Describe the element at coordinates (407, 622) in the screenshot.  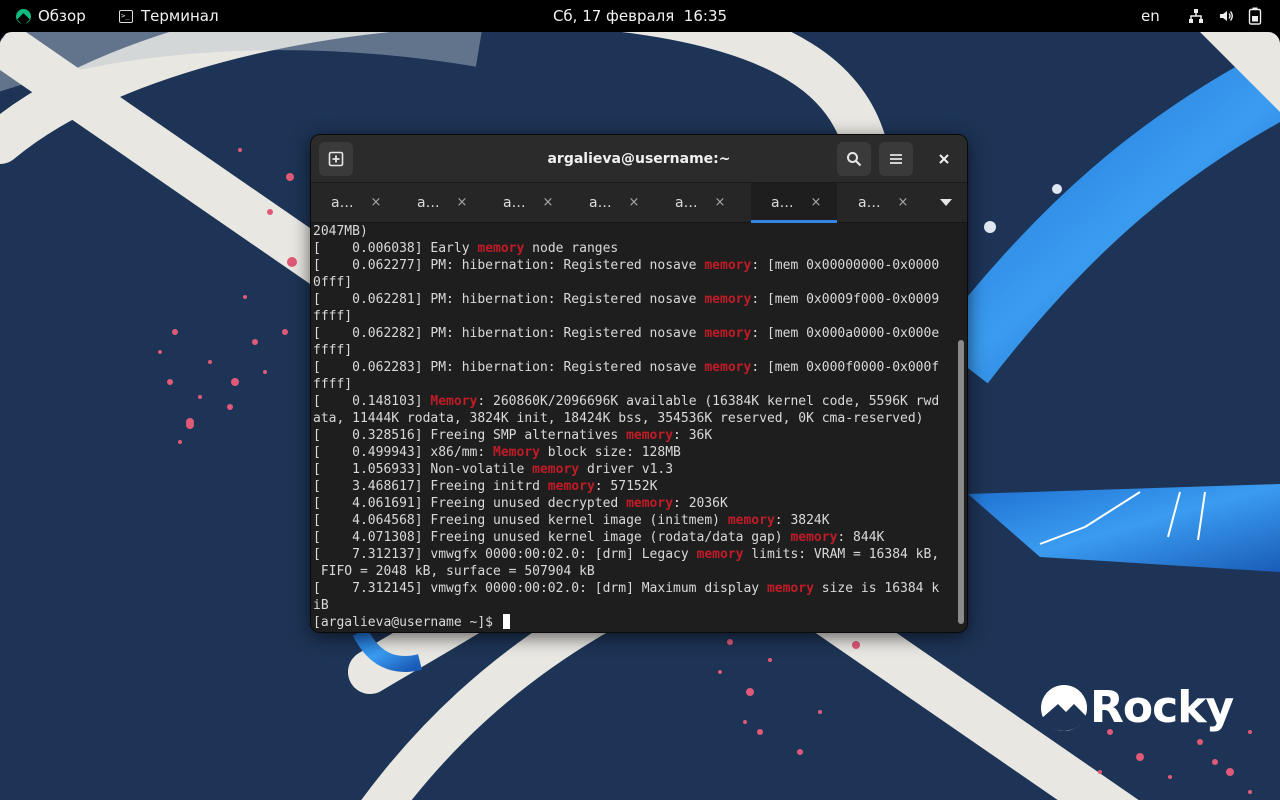
I see `shell-prompt: [argalieva@username ~]$` at that location.